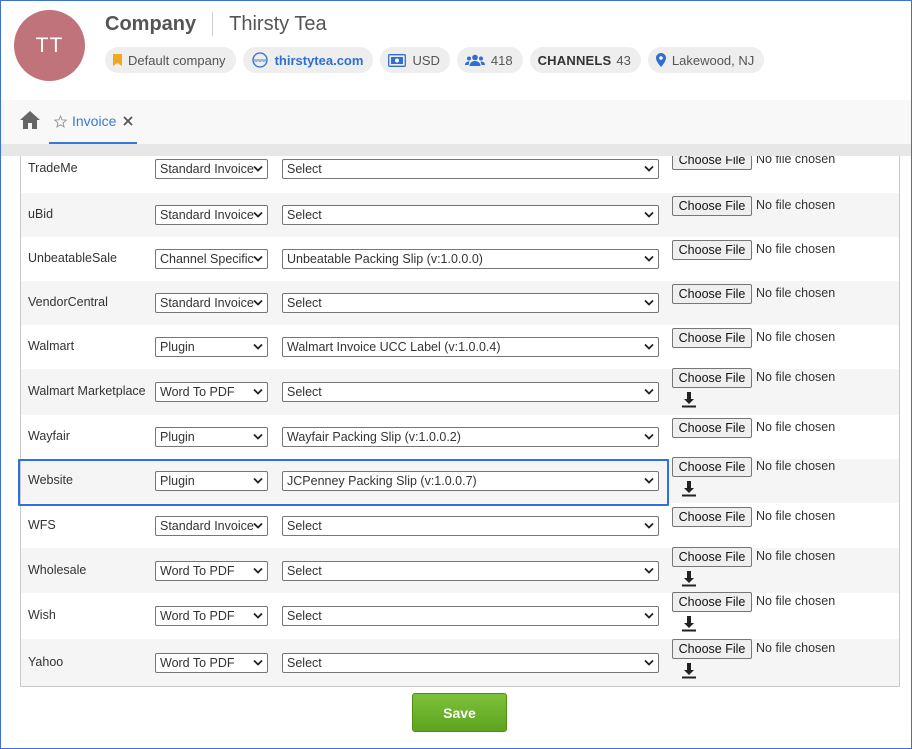 This screenshot has height=749, width=912. What do you see at coordinates (72, 258) in the screenshot?
I see `channel-name: UnbeatableSale` at bounding box center [72, 258].